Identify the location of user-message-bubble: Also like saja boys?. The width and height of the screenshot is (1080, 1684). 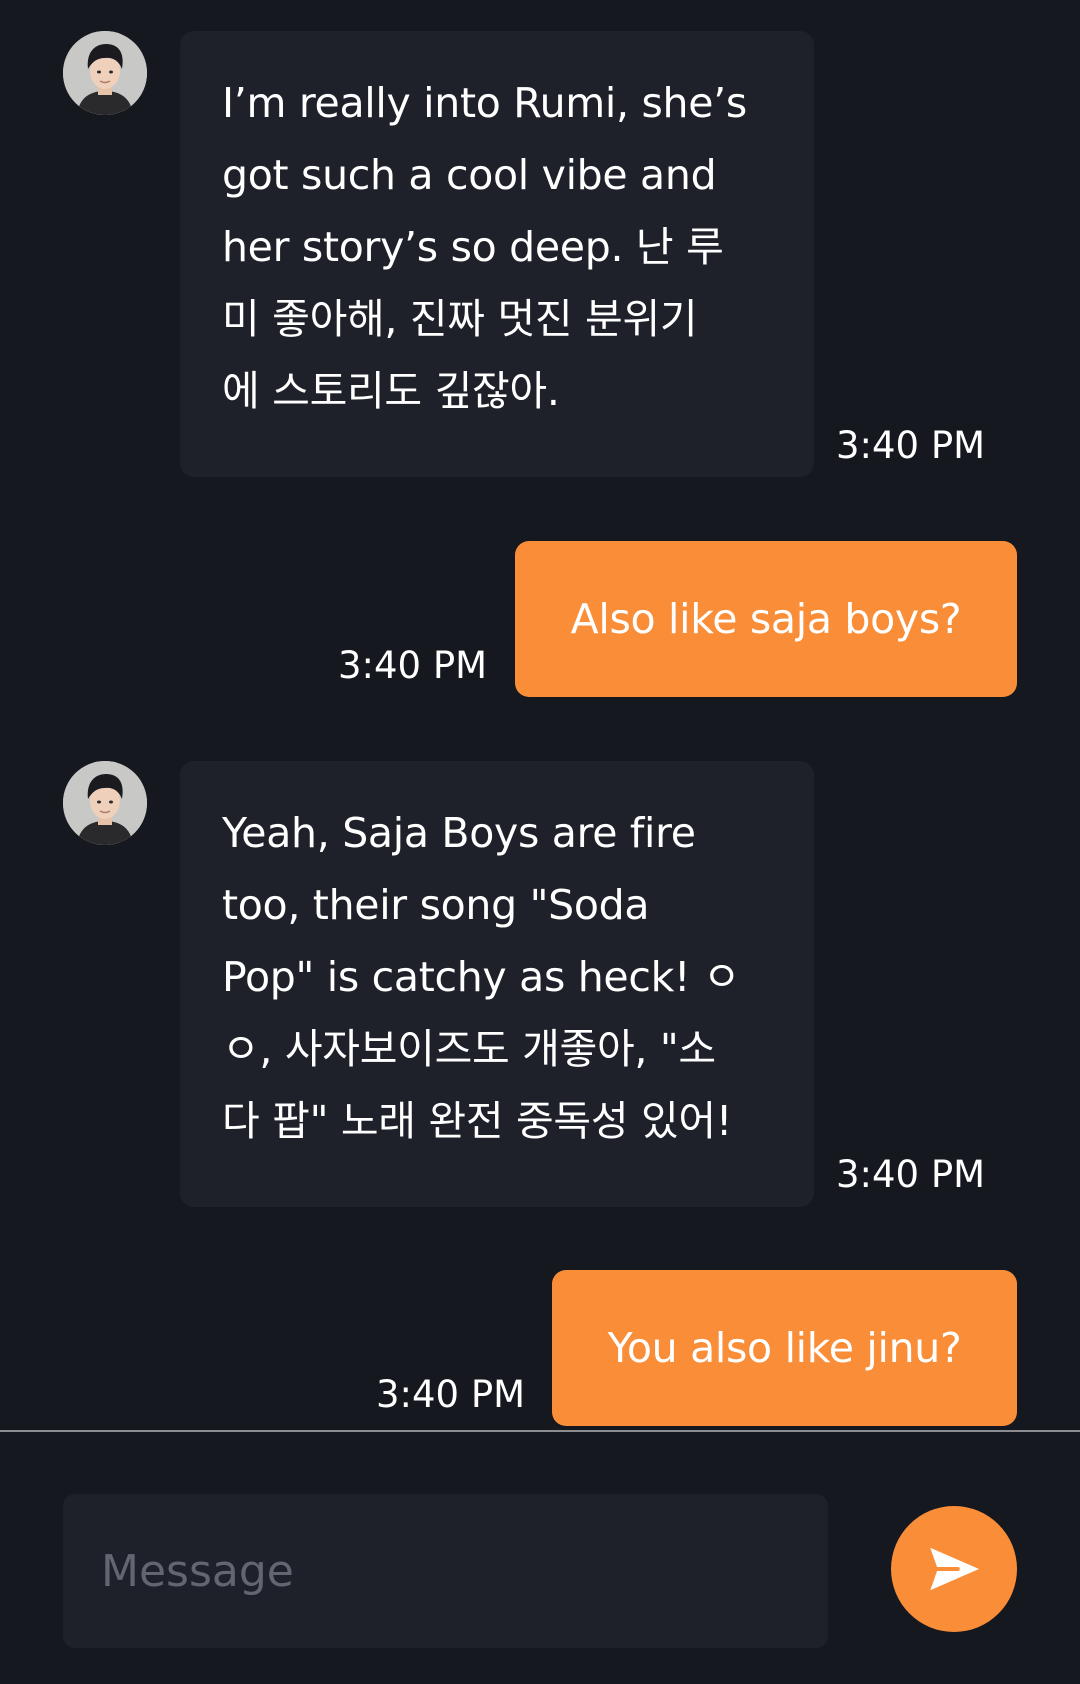
(766, 619).